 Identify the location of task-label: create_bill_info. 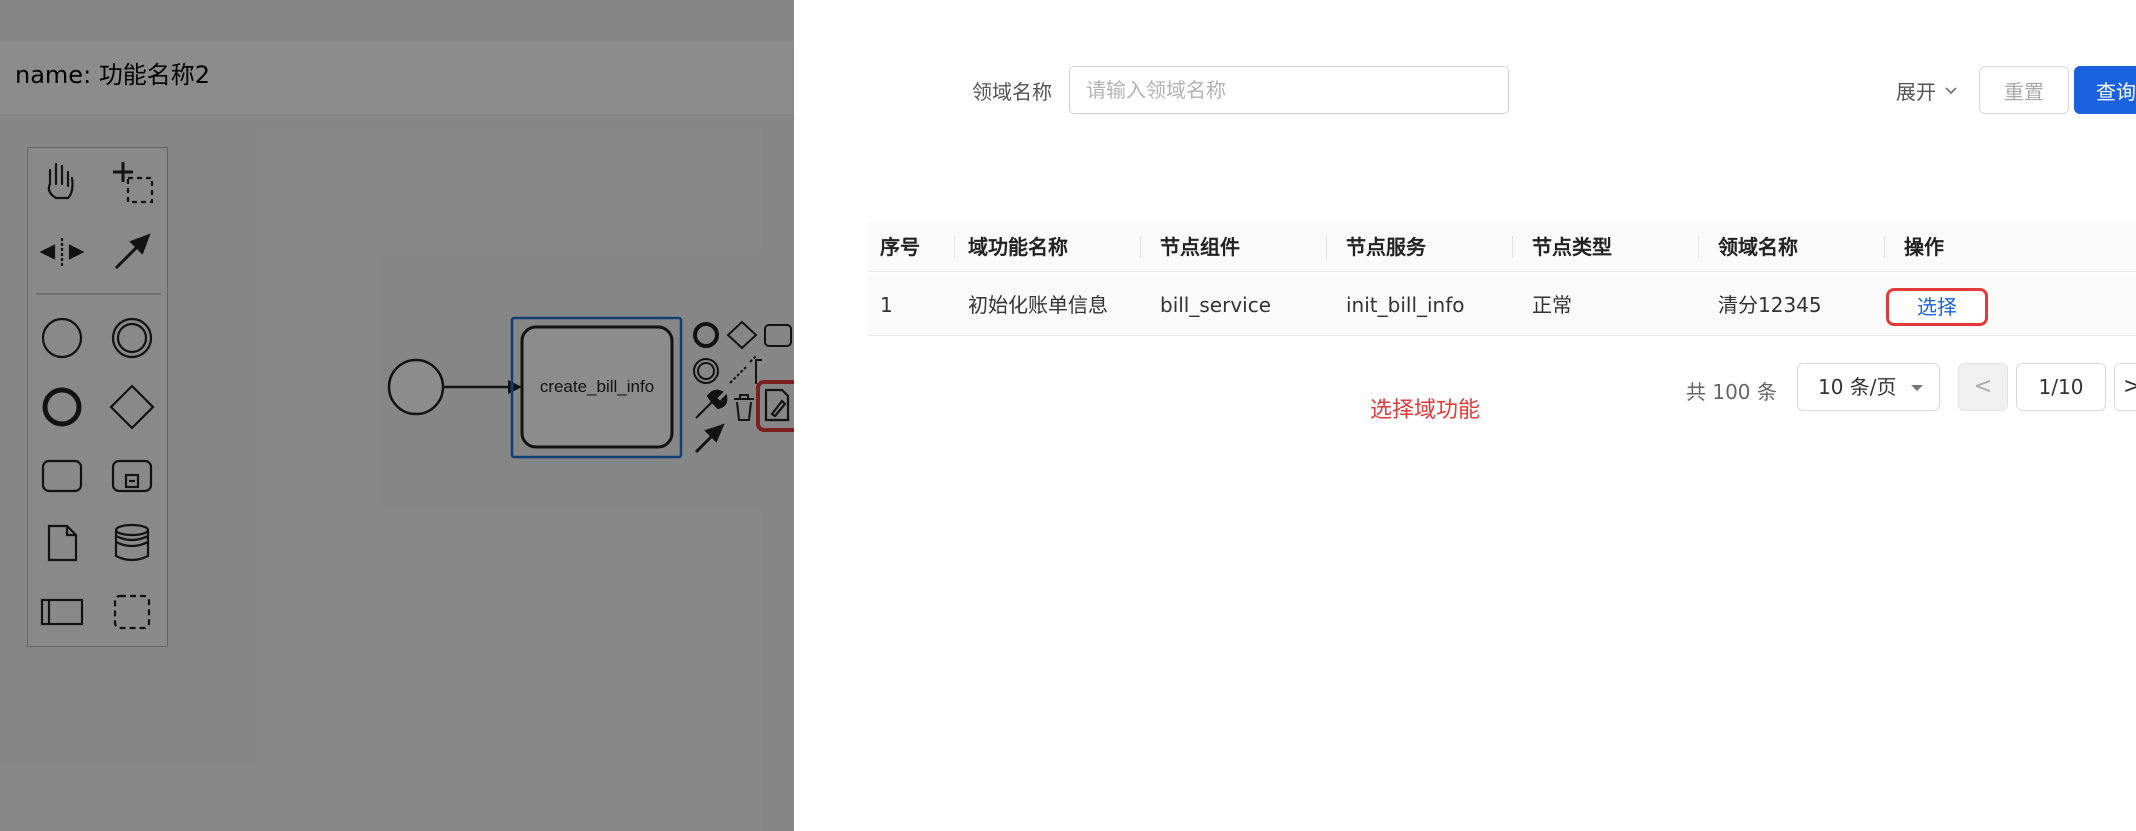
(597, 386).